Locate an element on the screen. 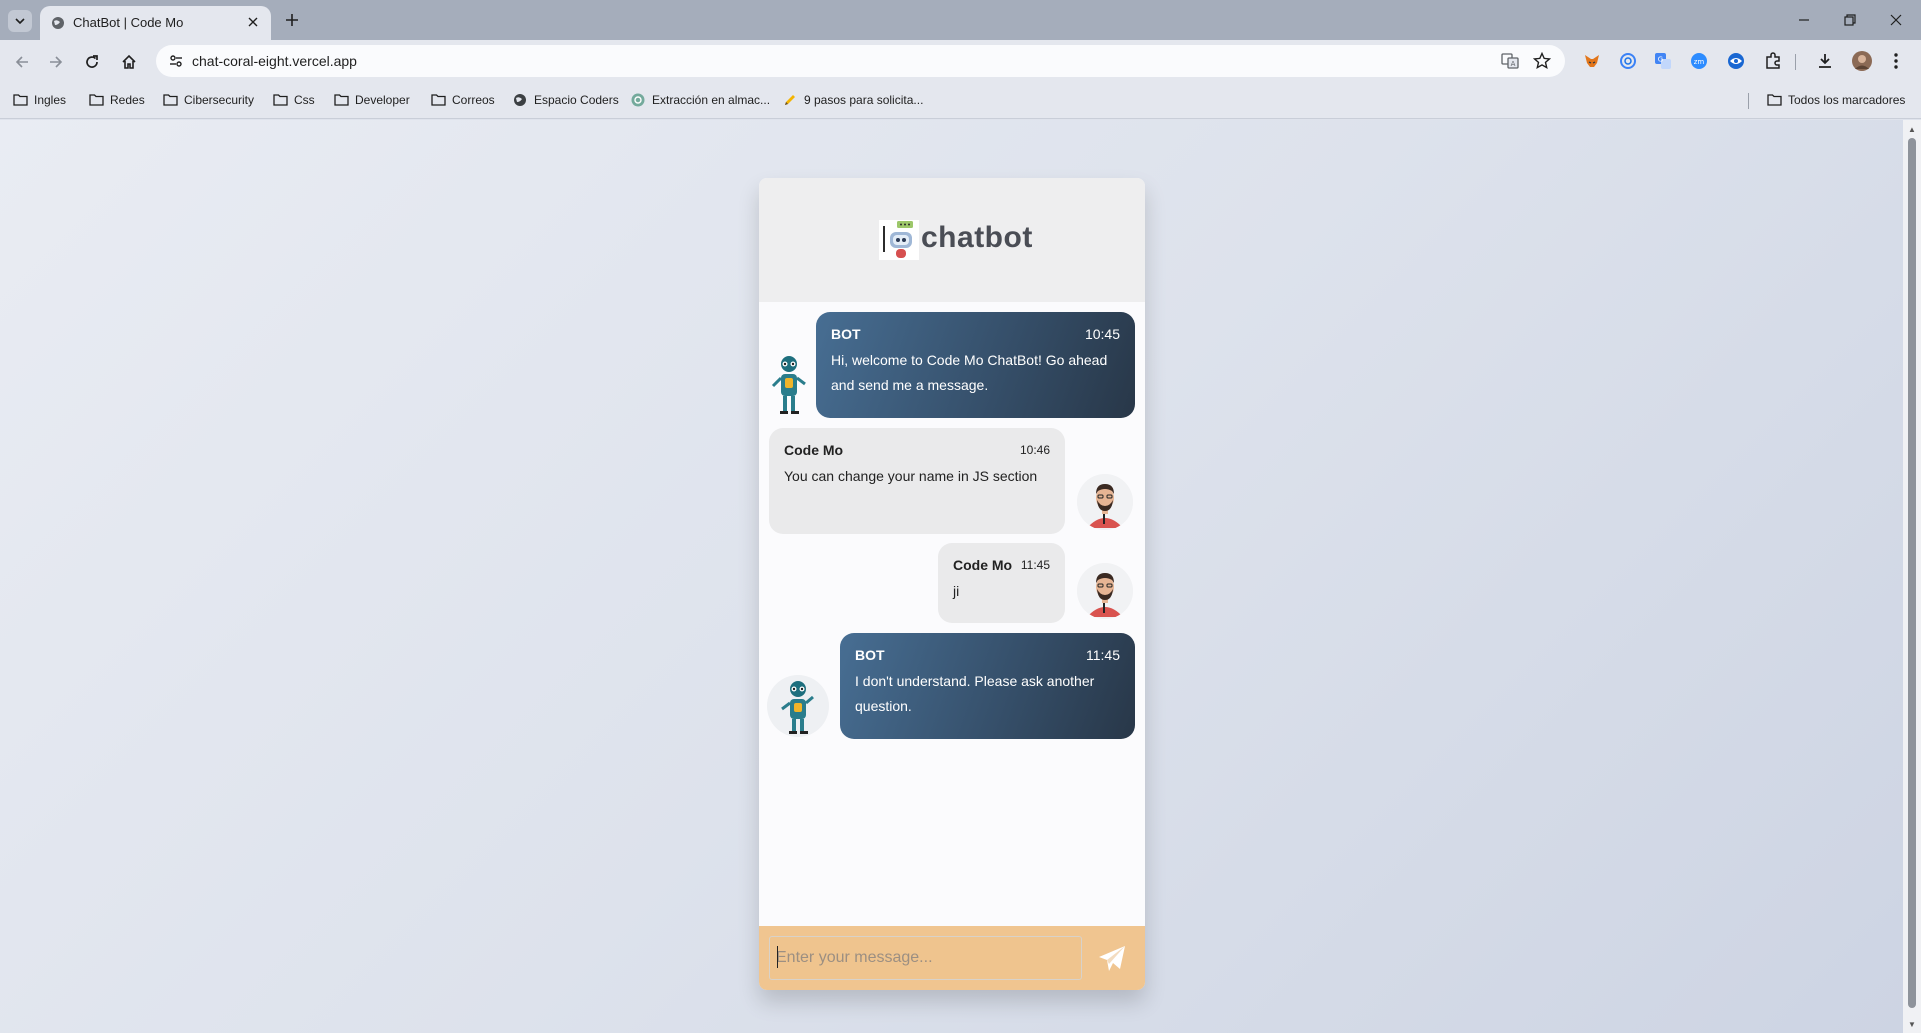  pencil-icon is located at coordinates (790, 100).